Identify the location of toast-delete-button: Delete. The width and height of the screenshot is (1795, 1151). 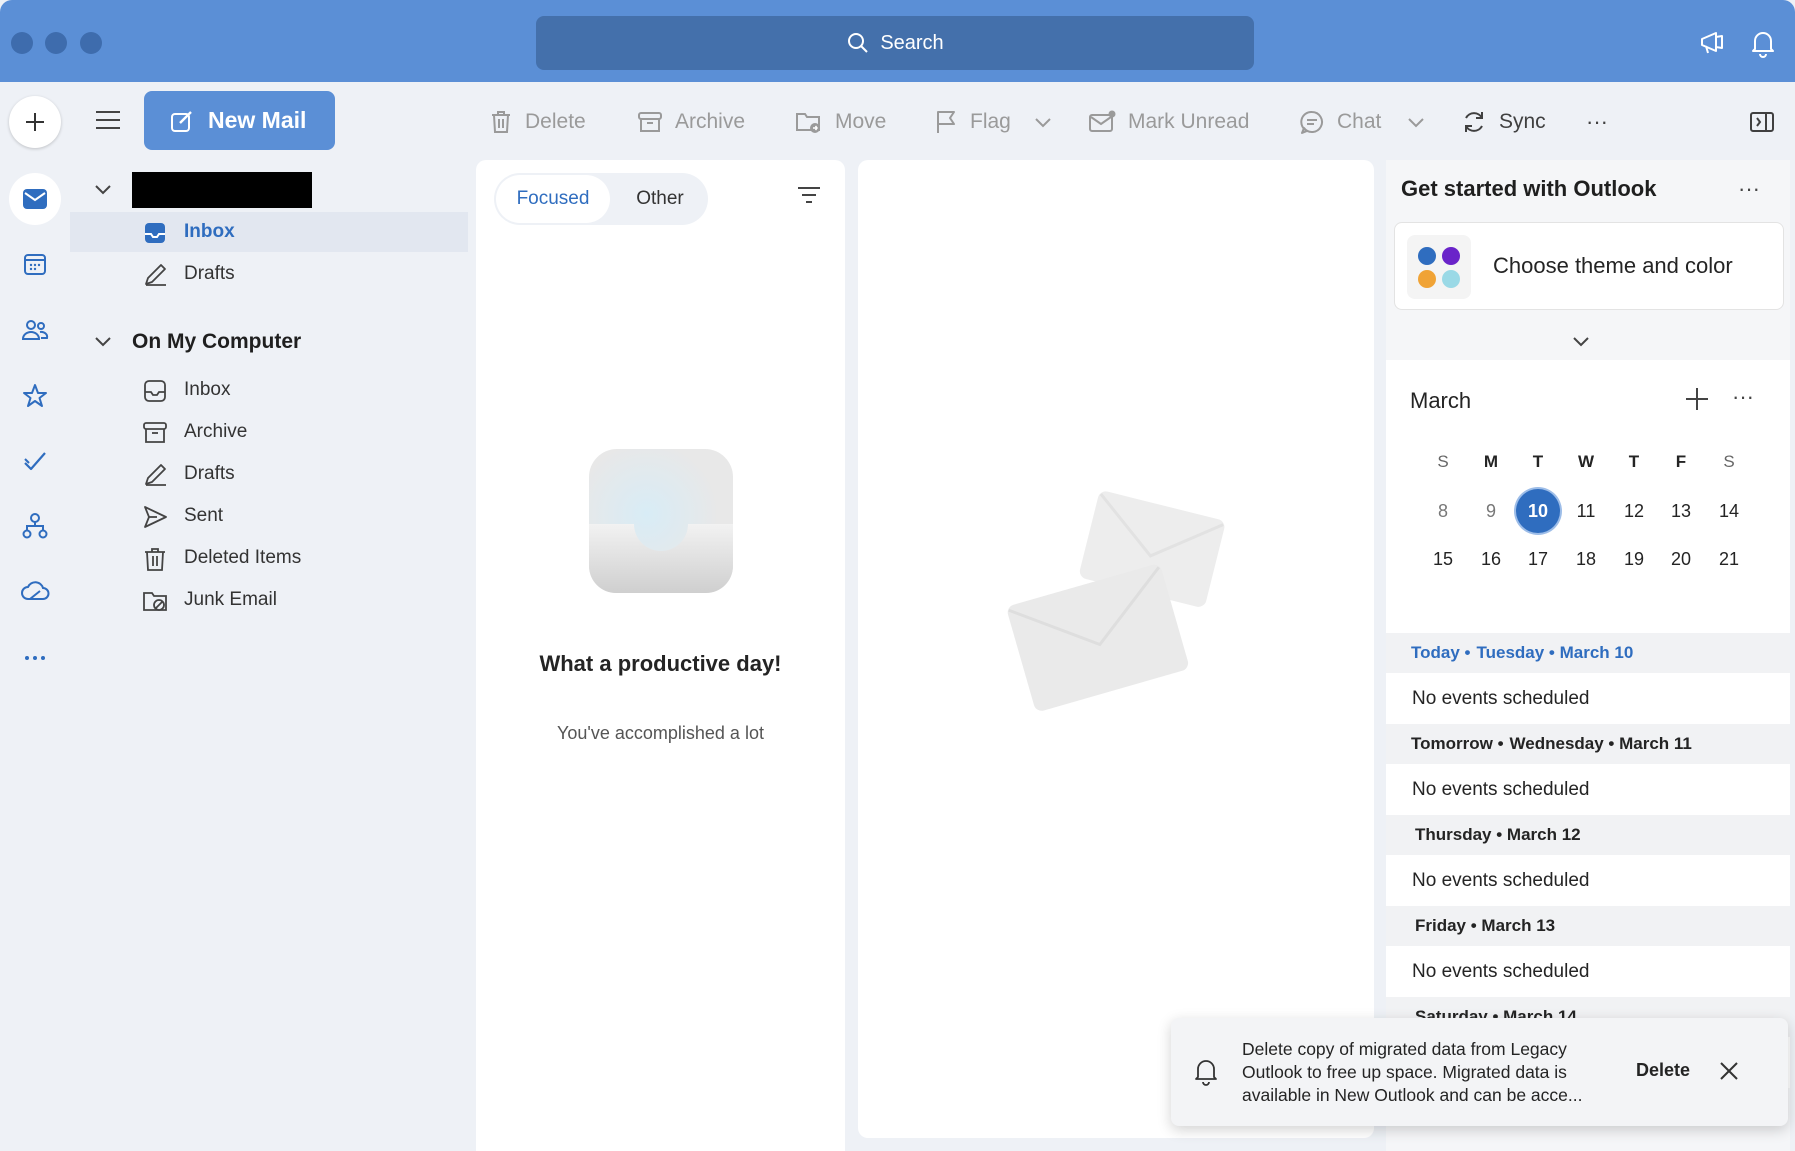
(1663, 1070).